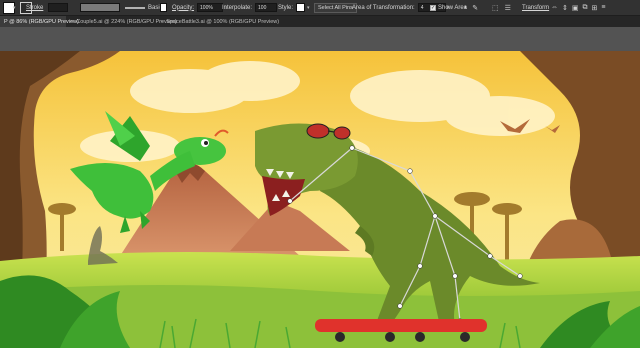  I want to click on variable-width-input, so click(100, 7).